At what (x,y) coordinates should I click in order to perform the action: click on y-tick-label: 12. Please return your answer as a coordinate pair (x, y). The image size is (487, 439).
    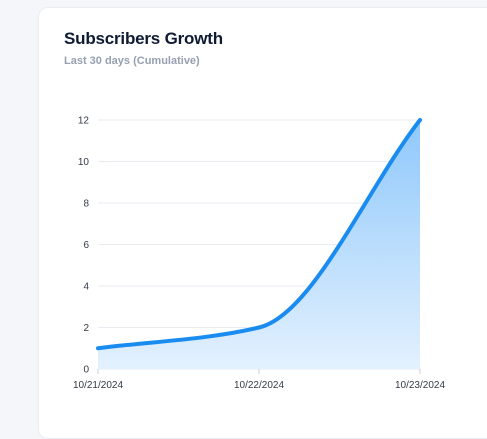
    Looking at the image, I should click on (84, 121).